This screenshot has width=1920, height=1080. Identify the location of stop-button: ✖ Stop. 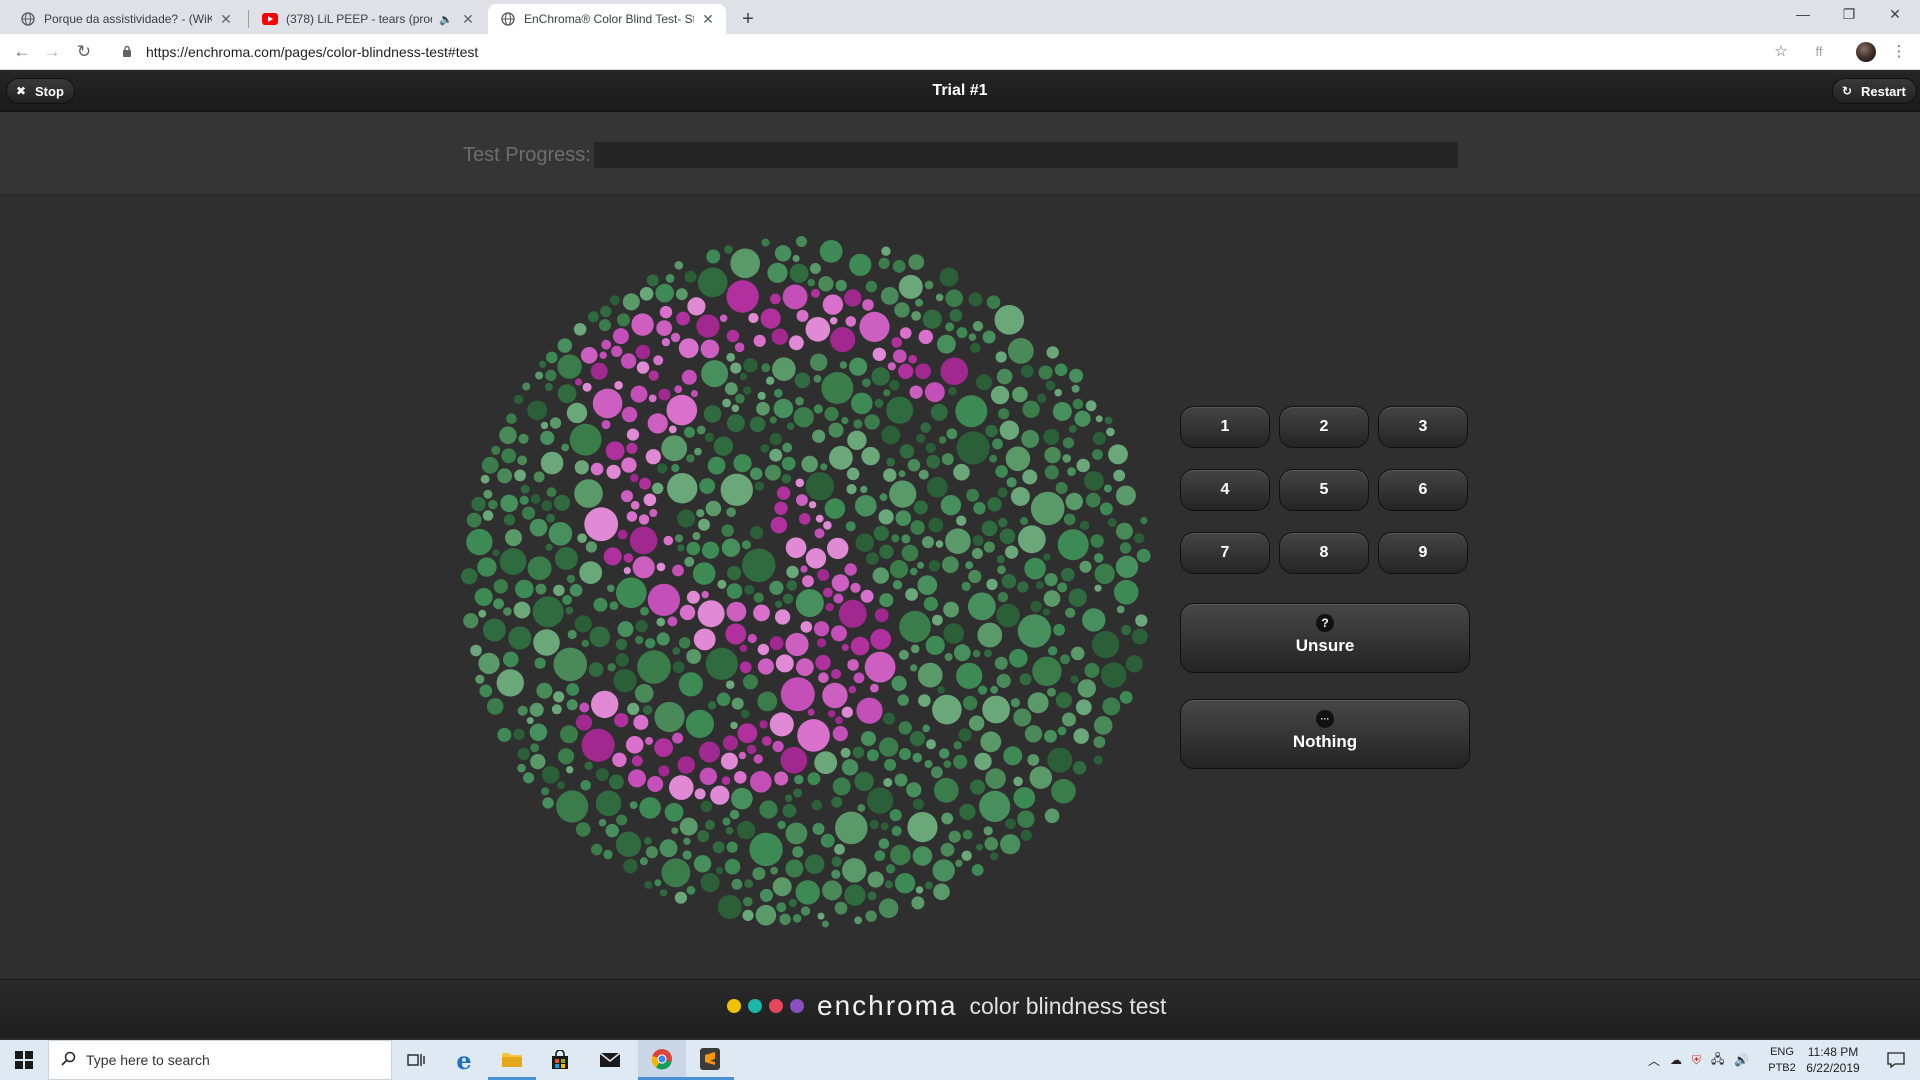
(40, 91).